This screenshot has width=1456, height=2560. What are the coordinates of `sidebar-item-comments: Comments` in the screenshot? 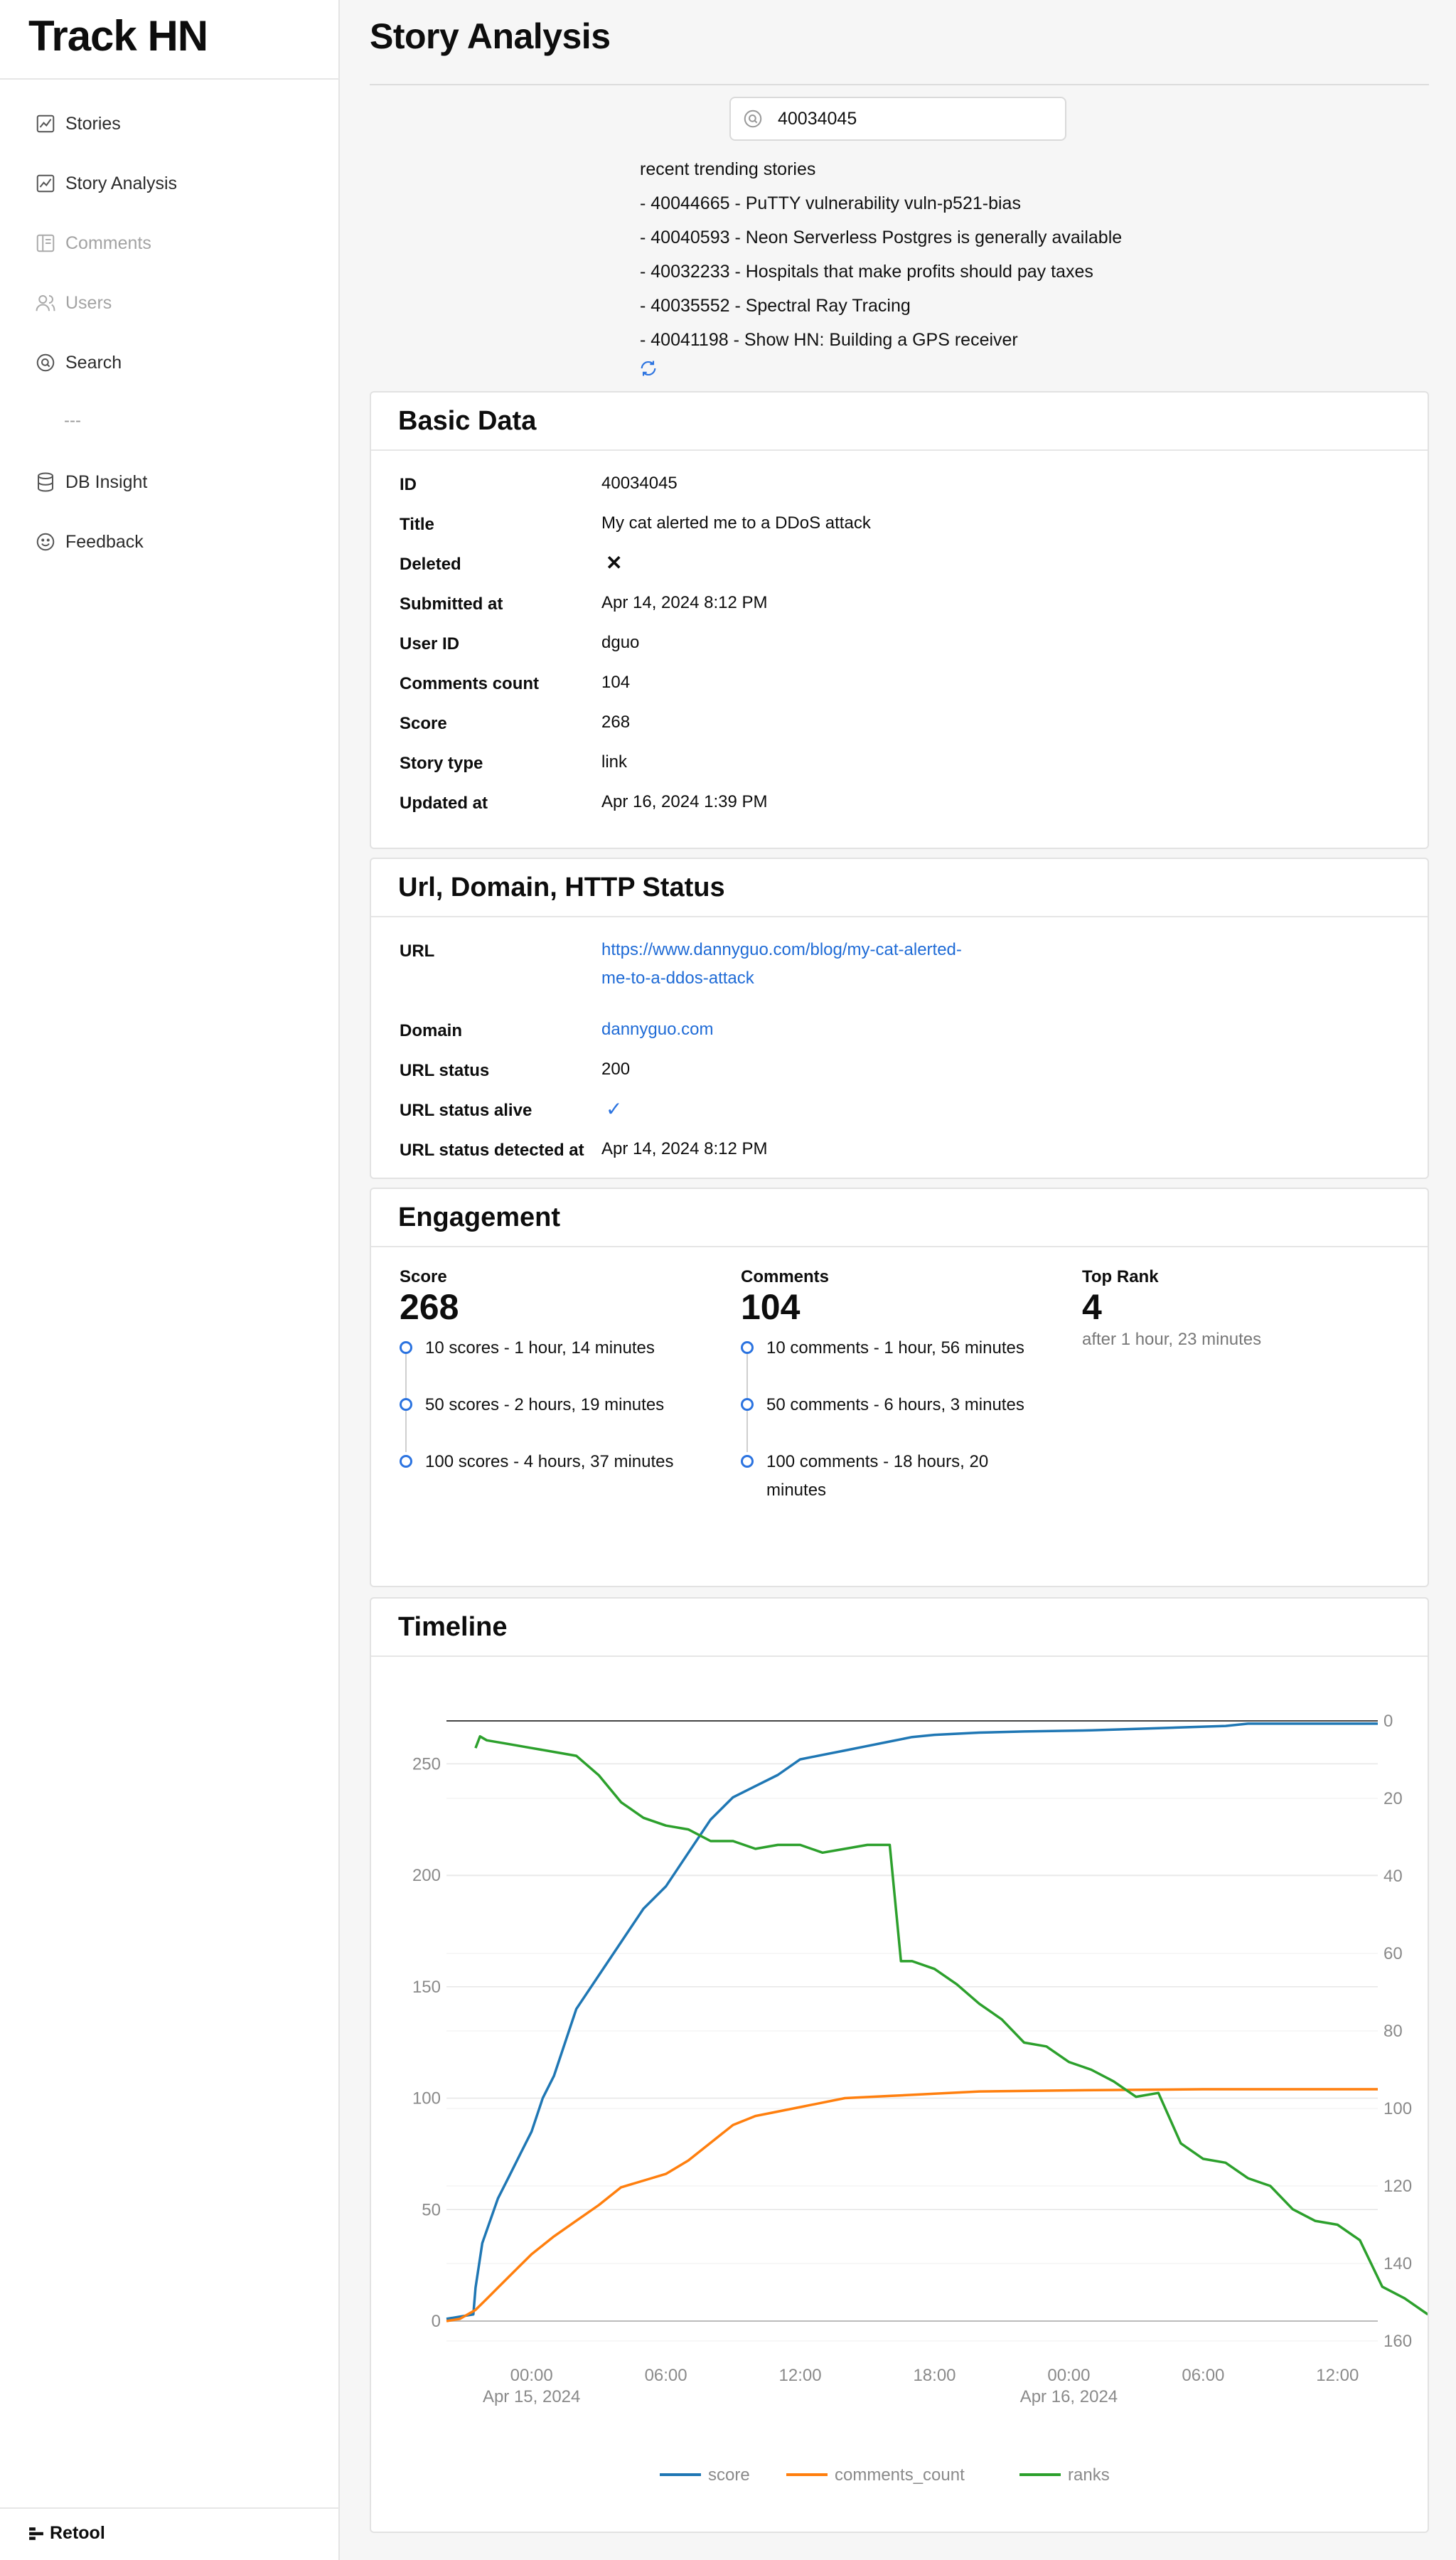 It's located at (93, 243).